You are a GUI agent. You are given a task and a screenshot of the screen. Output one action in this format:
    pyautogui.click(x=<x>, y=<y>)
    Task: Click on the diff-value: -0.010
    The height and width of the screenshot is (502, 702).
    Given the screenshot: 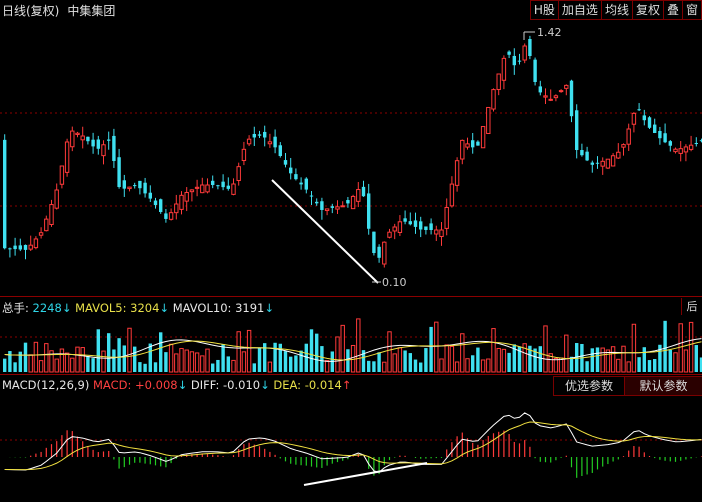 What is the action you would take?
    pyautogui.click(x=242, y=385)
    